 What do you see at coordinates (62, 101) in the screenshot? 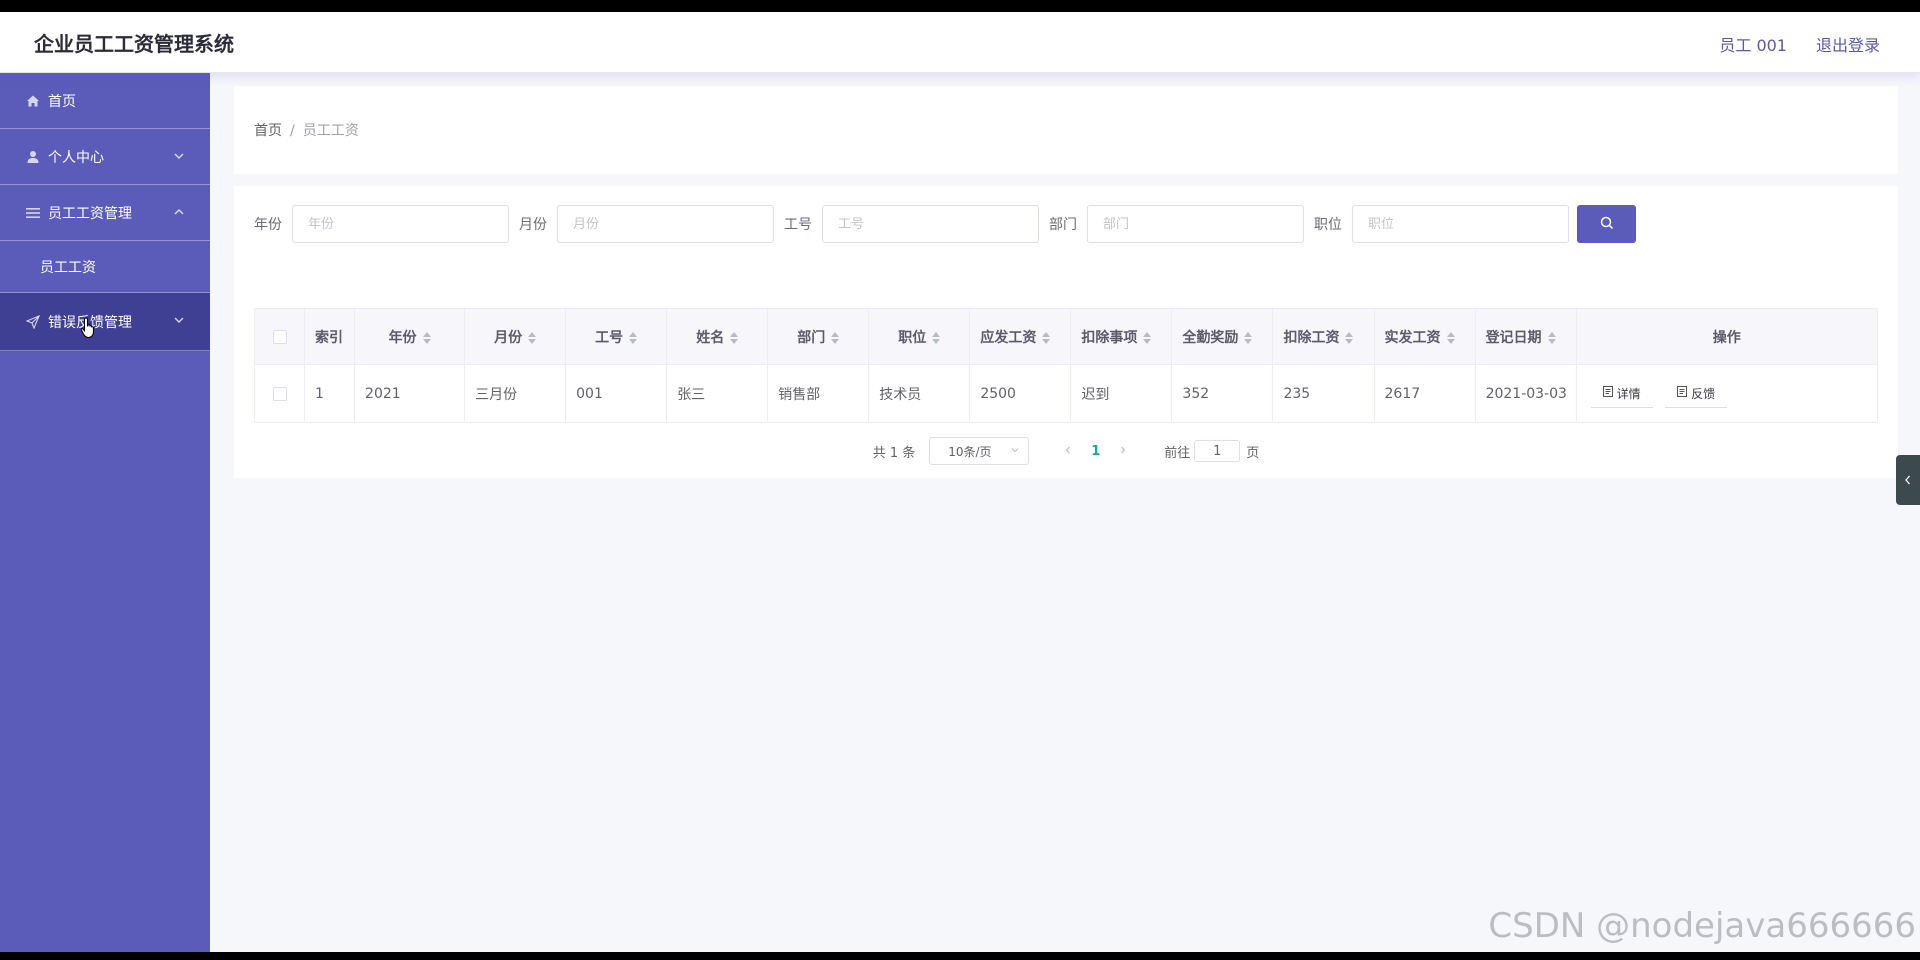
I see `sidebar-item-label: 首页` at bounding box center [62, 101].